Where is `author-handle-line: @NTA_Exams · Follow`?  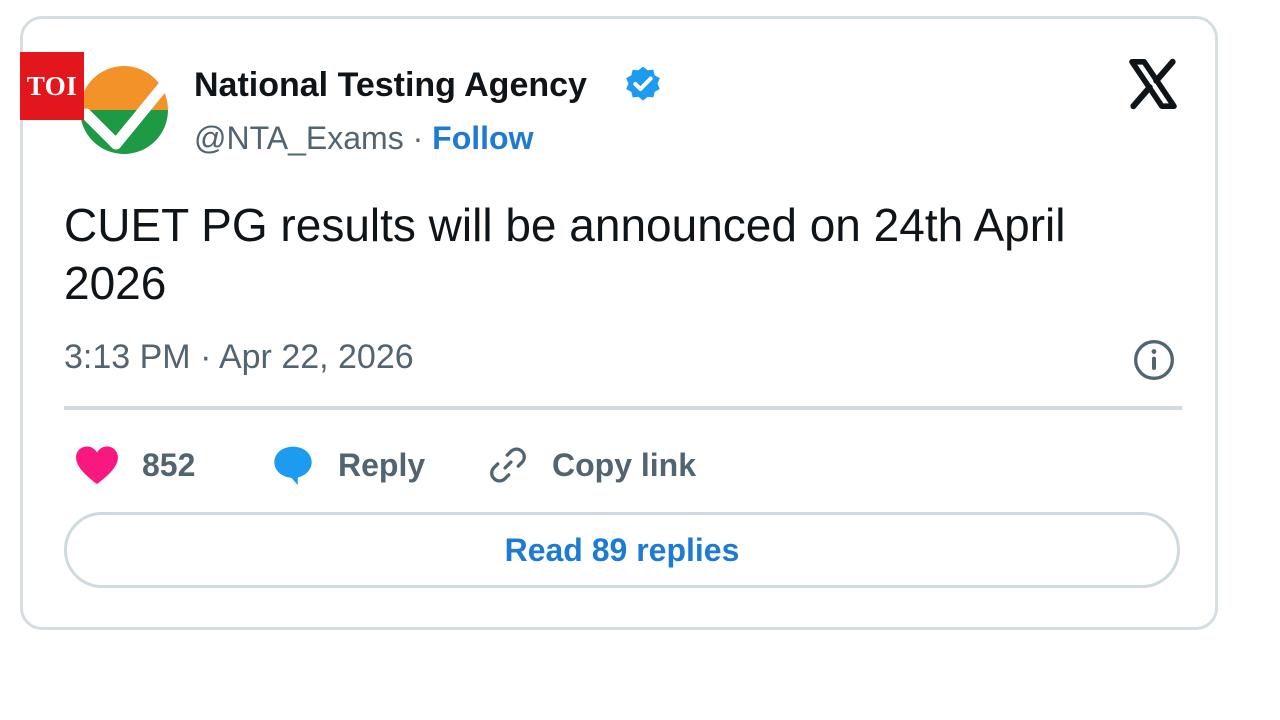
author-handle-line: @NTA_Exams · Follow is located at coordinates (363, 138).